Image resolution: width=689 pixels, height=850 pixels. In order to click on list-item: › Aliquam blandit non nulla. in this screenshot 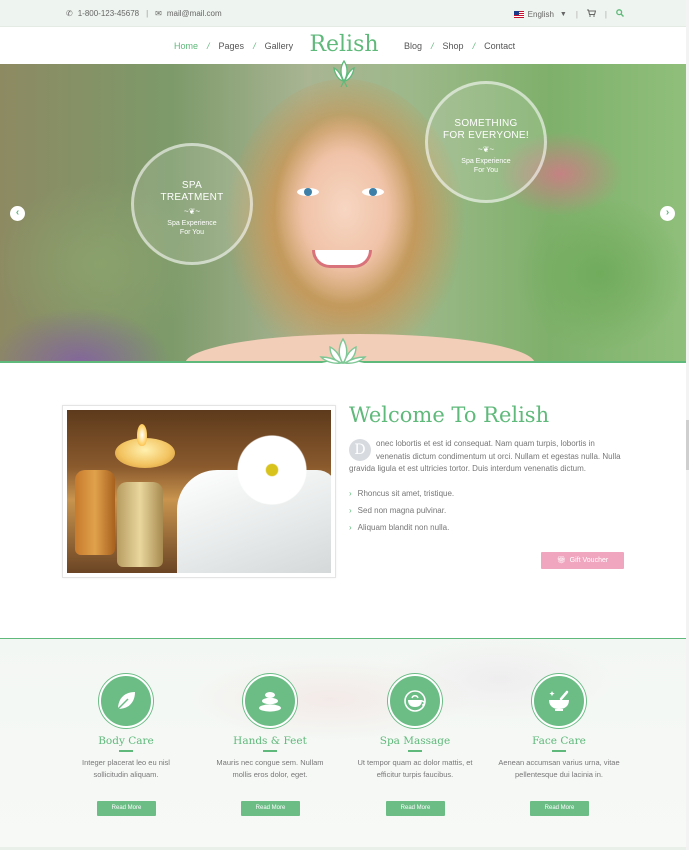, I will do `click(401, 531)`.